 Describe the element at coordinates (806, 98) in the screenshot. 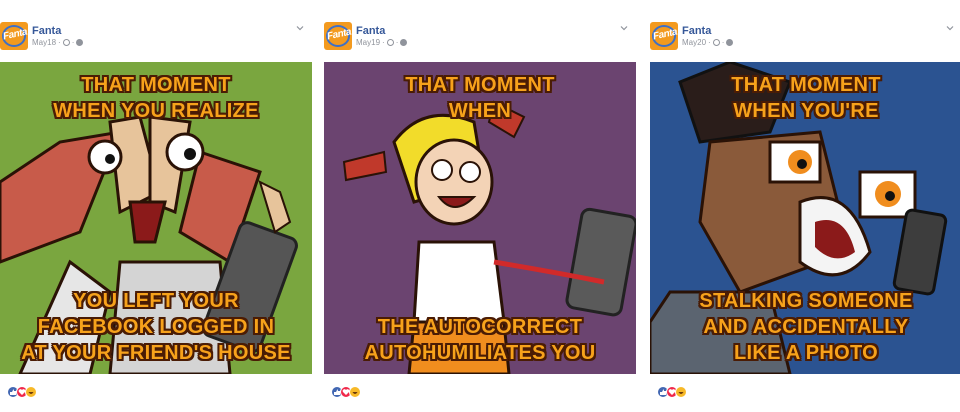

I see `caption-top: THAT MOMENT WHEN YOU'RE` at that location.